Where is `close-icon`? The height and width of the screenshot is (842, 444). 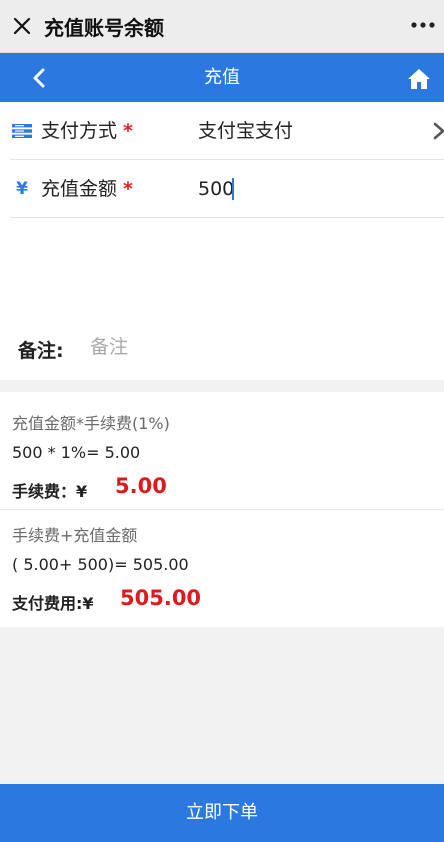
close-icon is located at coordinates (22, 26).